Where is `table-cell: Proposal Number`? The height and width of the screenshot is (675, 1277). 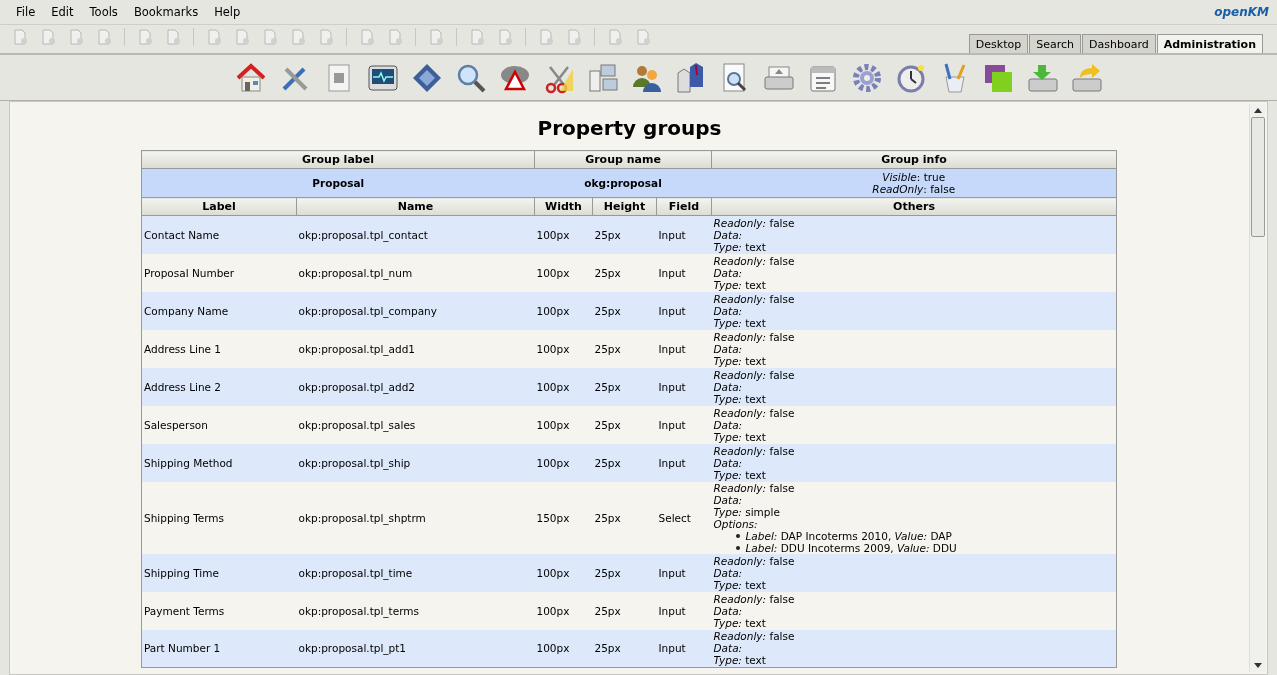
table-cell: Proposal Number is located at coordinates (219, 272).